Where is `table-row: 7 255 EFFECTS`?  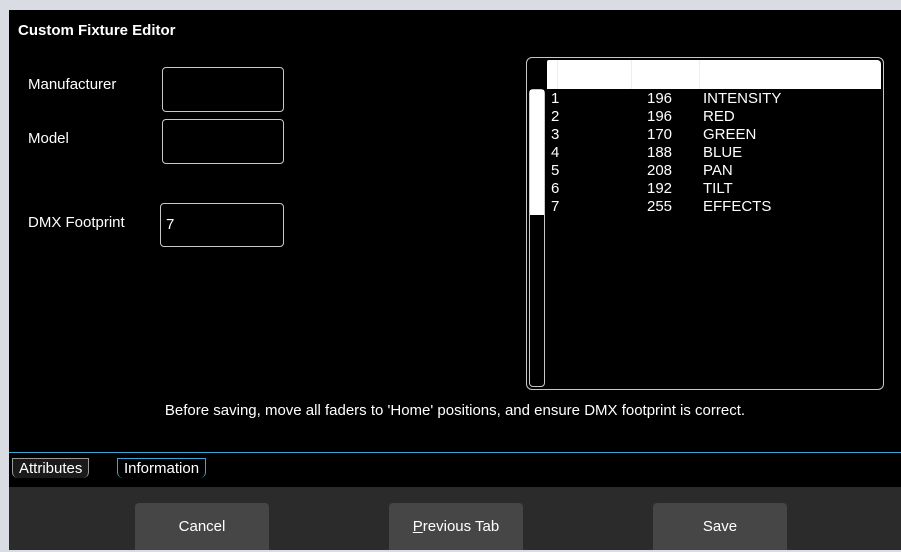 table-row: 7 255 EFFECTS is located at coordinates (711, 206).